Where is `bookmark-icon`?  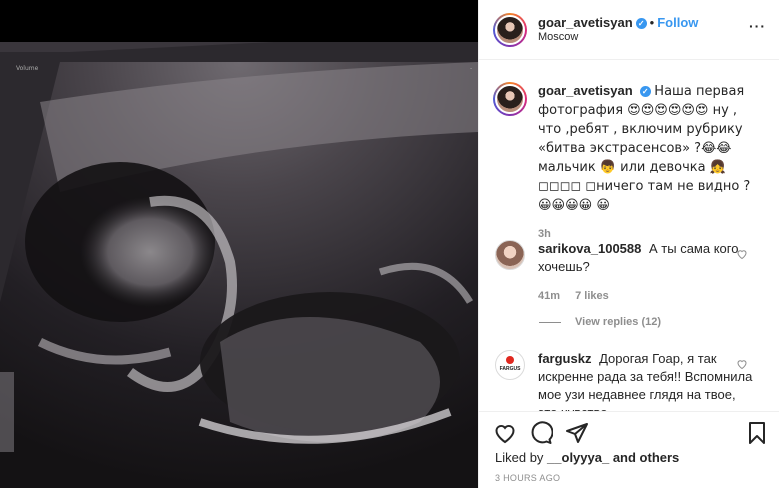 bookmark-icon is located at coordinates (757, 433).